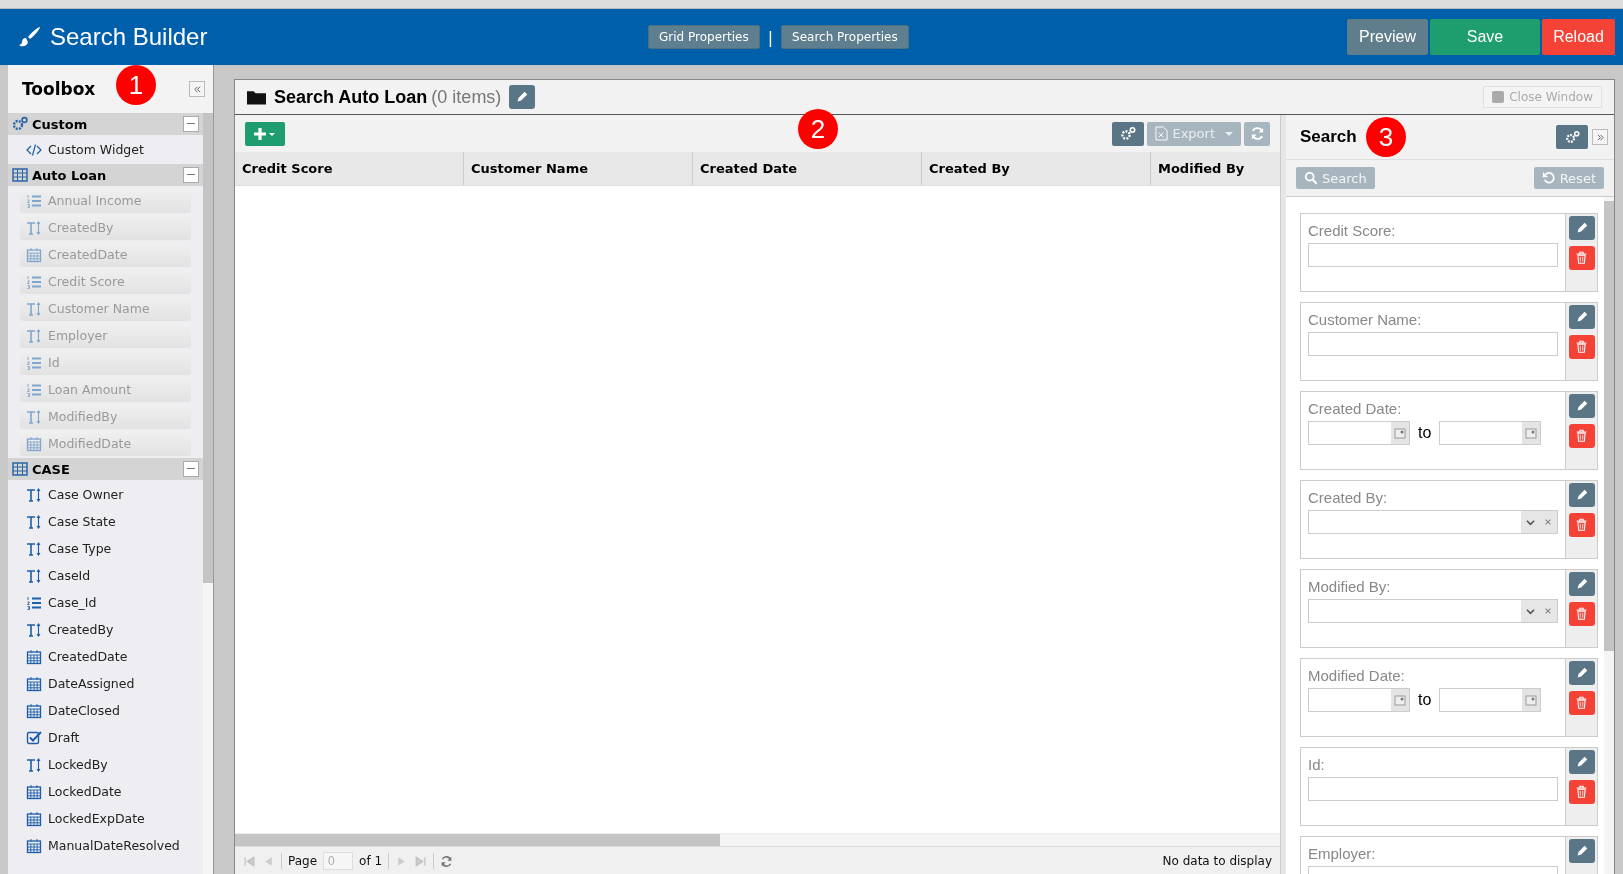  Describe the element at coordinates (1352, 230) in the screenshot. I see `field-label: Credit Score:` at that location.